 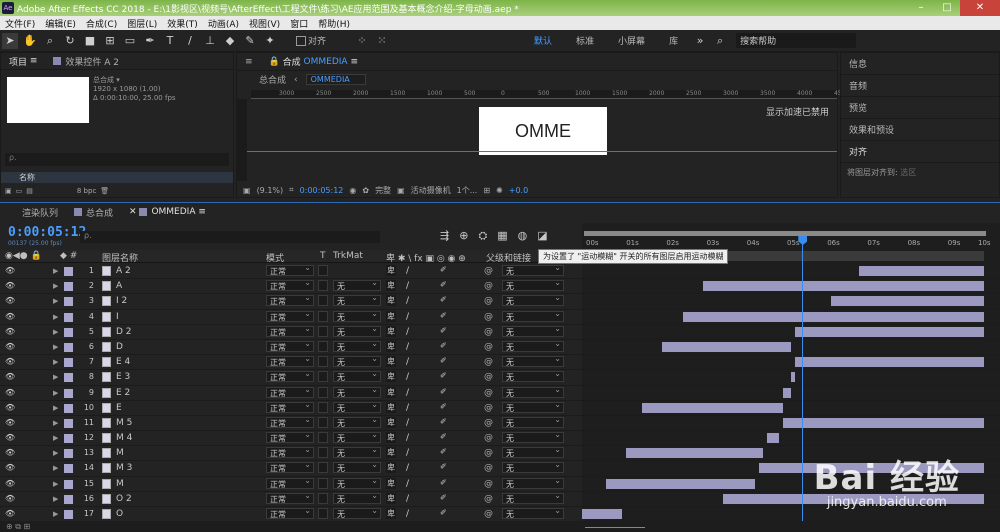 What do you see at coordinates (291, 286) in the screenshot?
I see `layer-row: 👁▶2A正常无卑/✐@无` at bounding box center [291, 286].